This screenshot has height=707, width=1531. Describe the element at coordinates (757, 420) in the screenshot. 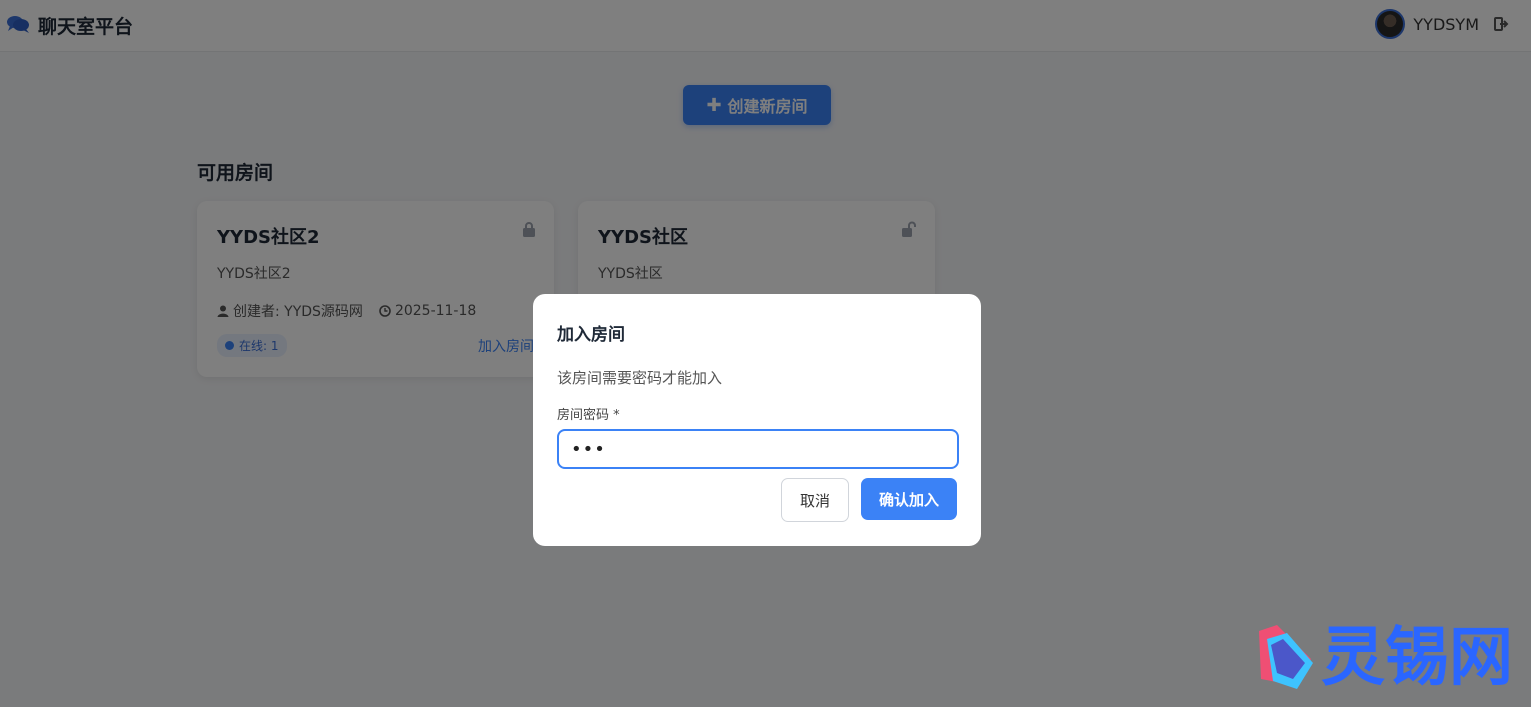

I see `join-room-dialog: 加入房间 该房间需要密码才能加入 房间密码 * ••• 取消 确认加入` at that location.